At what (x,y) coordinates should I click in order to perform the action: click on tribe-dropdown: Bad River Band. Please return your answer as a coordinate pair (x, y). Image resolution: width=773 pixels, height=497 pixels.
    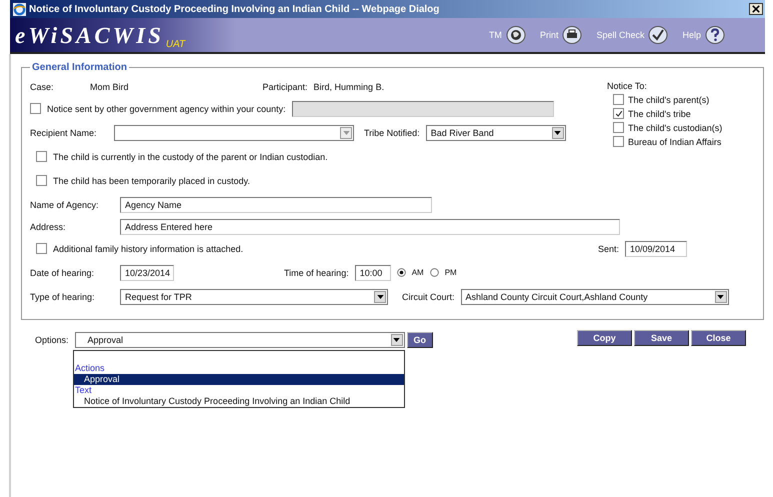
    Looking at the image, I should click on (496, 132).